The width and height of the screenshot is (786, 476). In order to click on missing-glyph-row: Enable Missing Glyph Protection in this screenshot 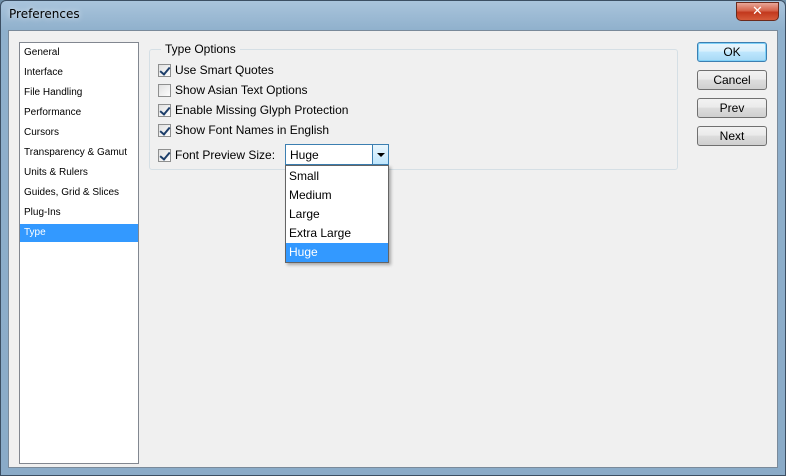, I will do `click(253, 110)`.